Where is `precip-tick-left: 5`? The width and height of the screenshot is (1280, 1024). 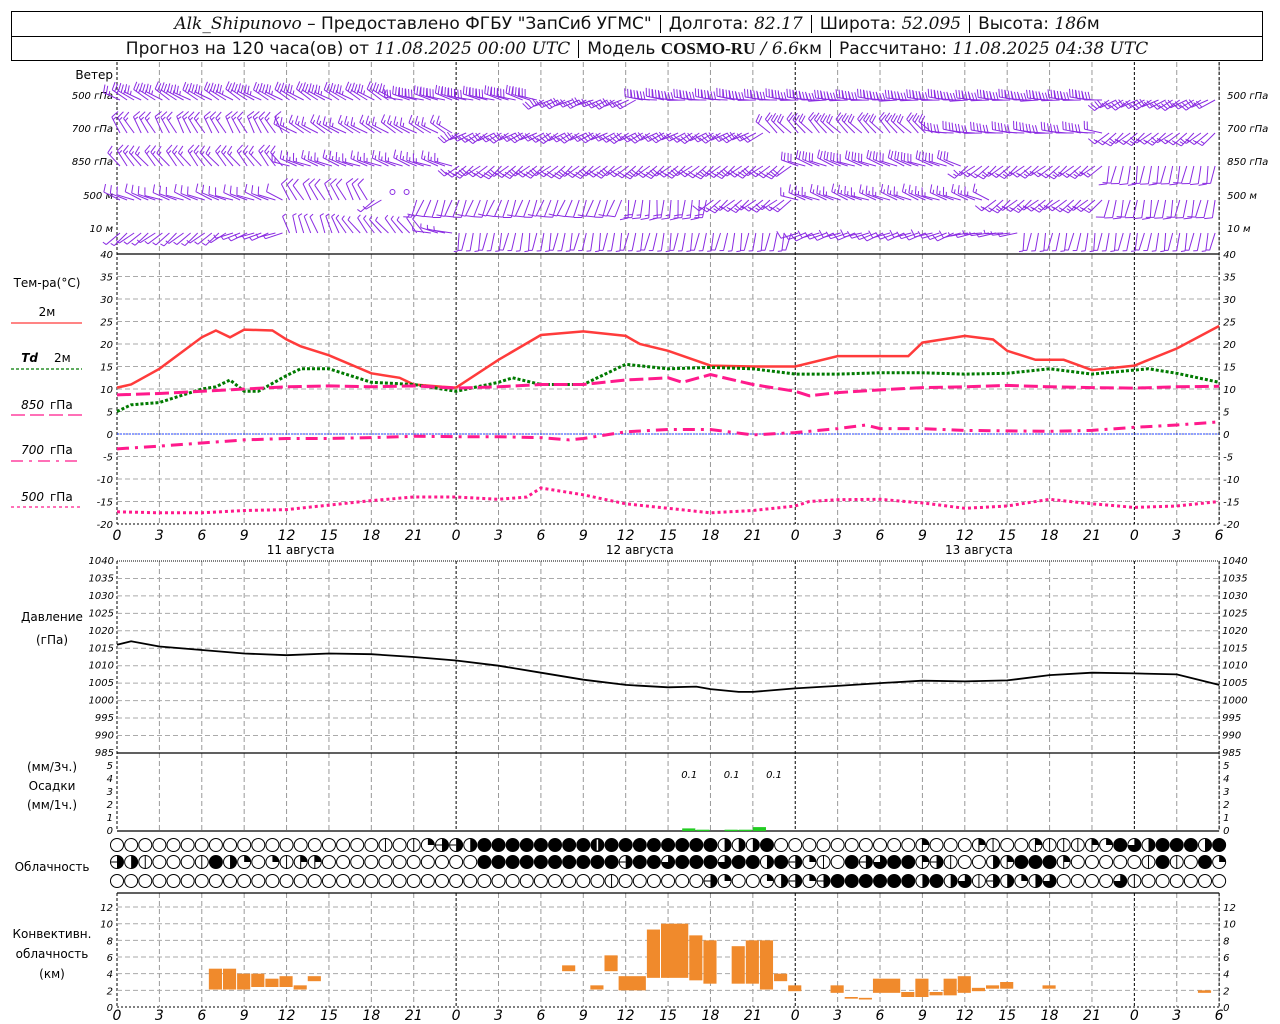
precip-tick-left: 5 is located at coordinates (110, 766).